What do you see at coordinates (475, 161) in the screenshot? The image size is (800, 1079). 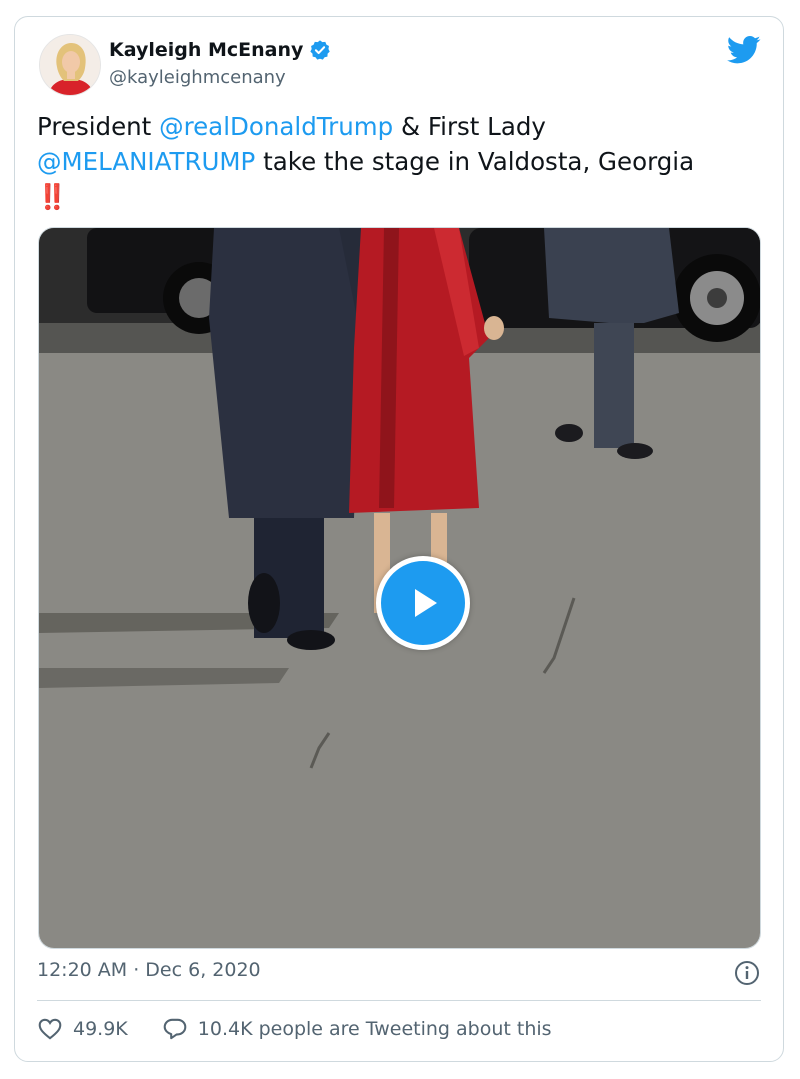 I see `tweet-text-part: take the stage in Valdosta, Georgia` at bounding box center [475, 161].